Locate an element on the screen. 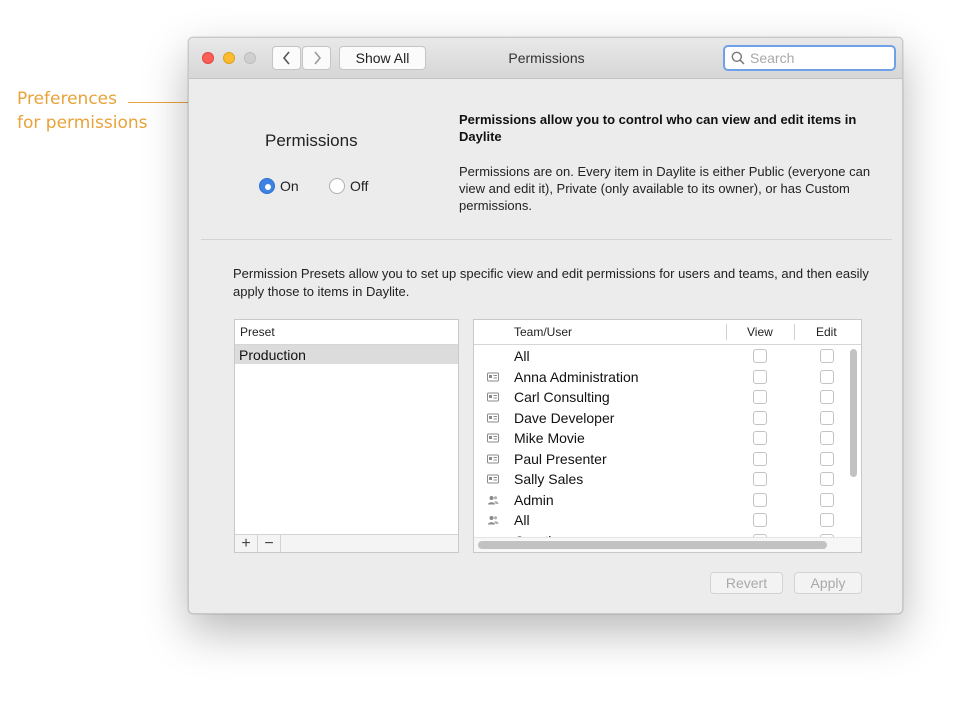 The image size is (964, 717). titlebar: Show All Permissions is located at coordinates (545, 58).